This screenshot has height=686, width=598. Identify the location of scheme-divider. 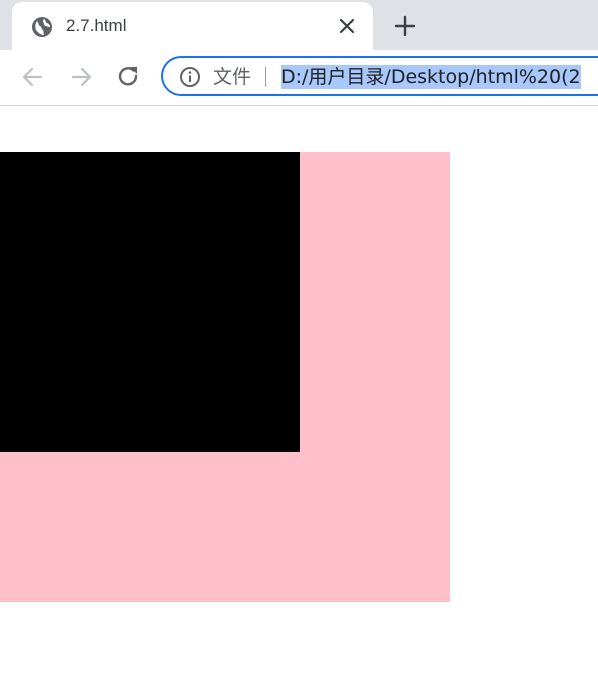
(265, 77).